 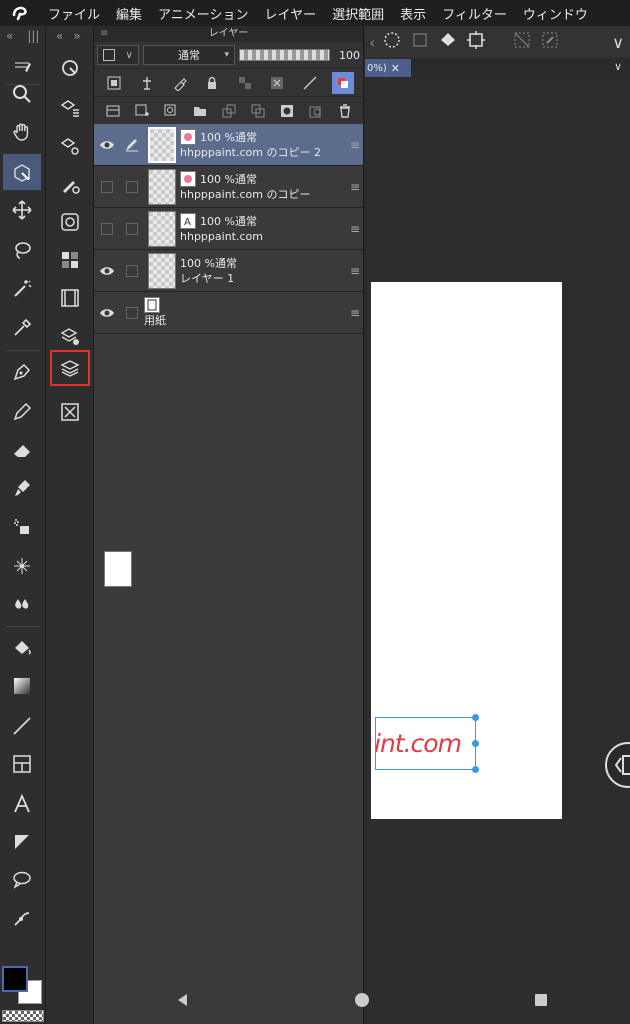 I want to click on layer-row: 100 %通常 hhpppaint.com のコピー 2 ≡, so click(x=228, y=145).